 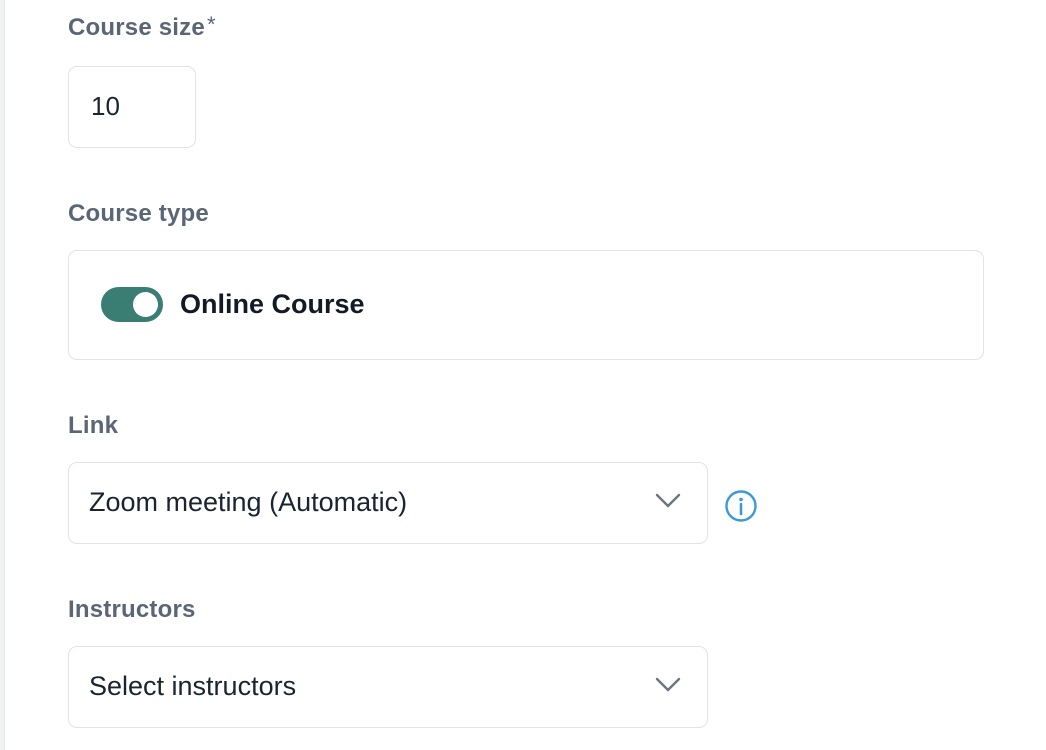 I want to click on toggle-knob, so click(x=145, y=304).